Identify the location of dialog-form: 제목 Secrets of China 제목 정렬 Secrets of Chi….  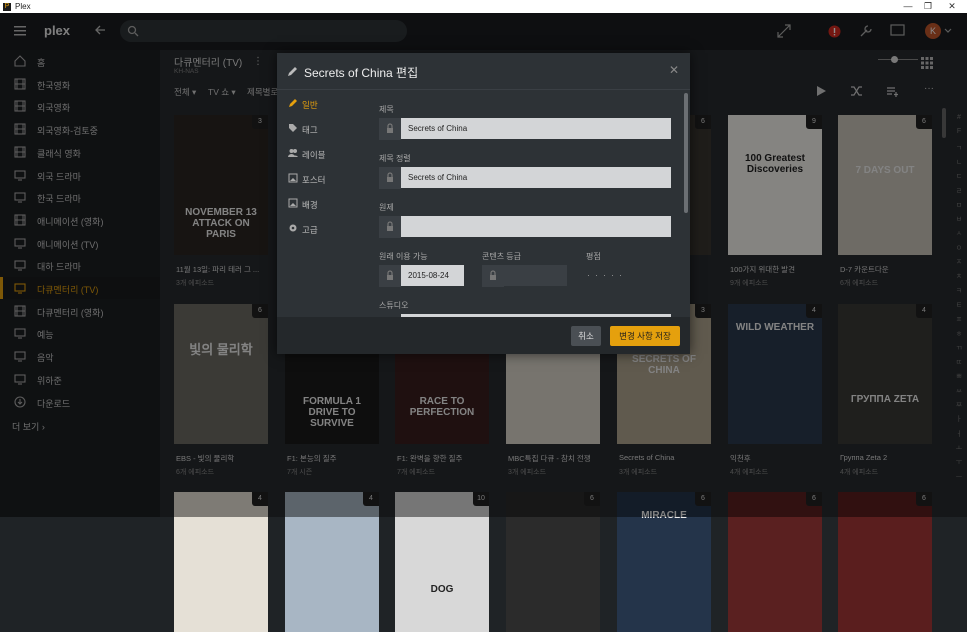
(528, 204).